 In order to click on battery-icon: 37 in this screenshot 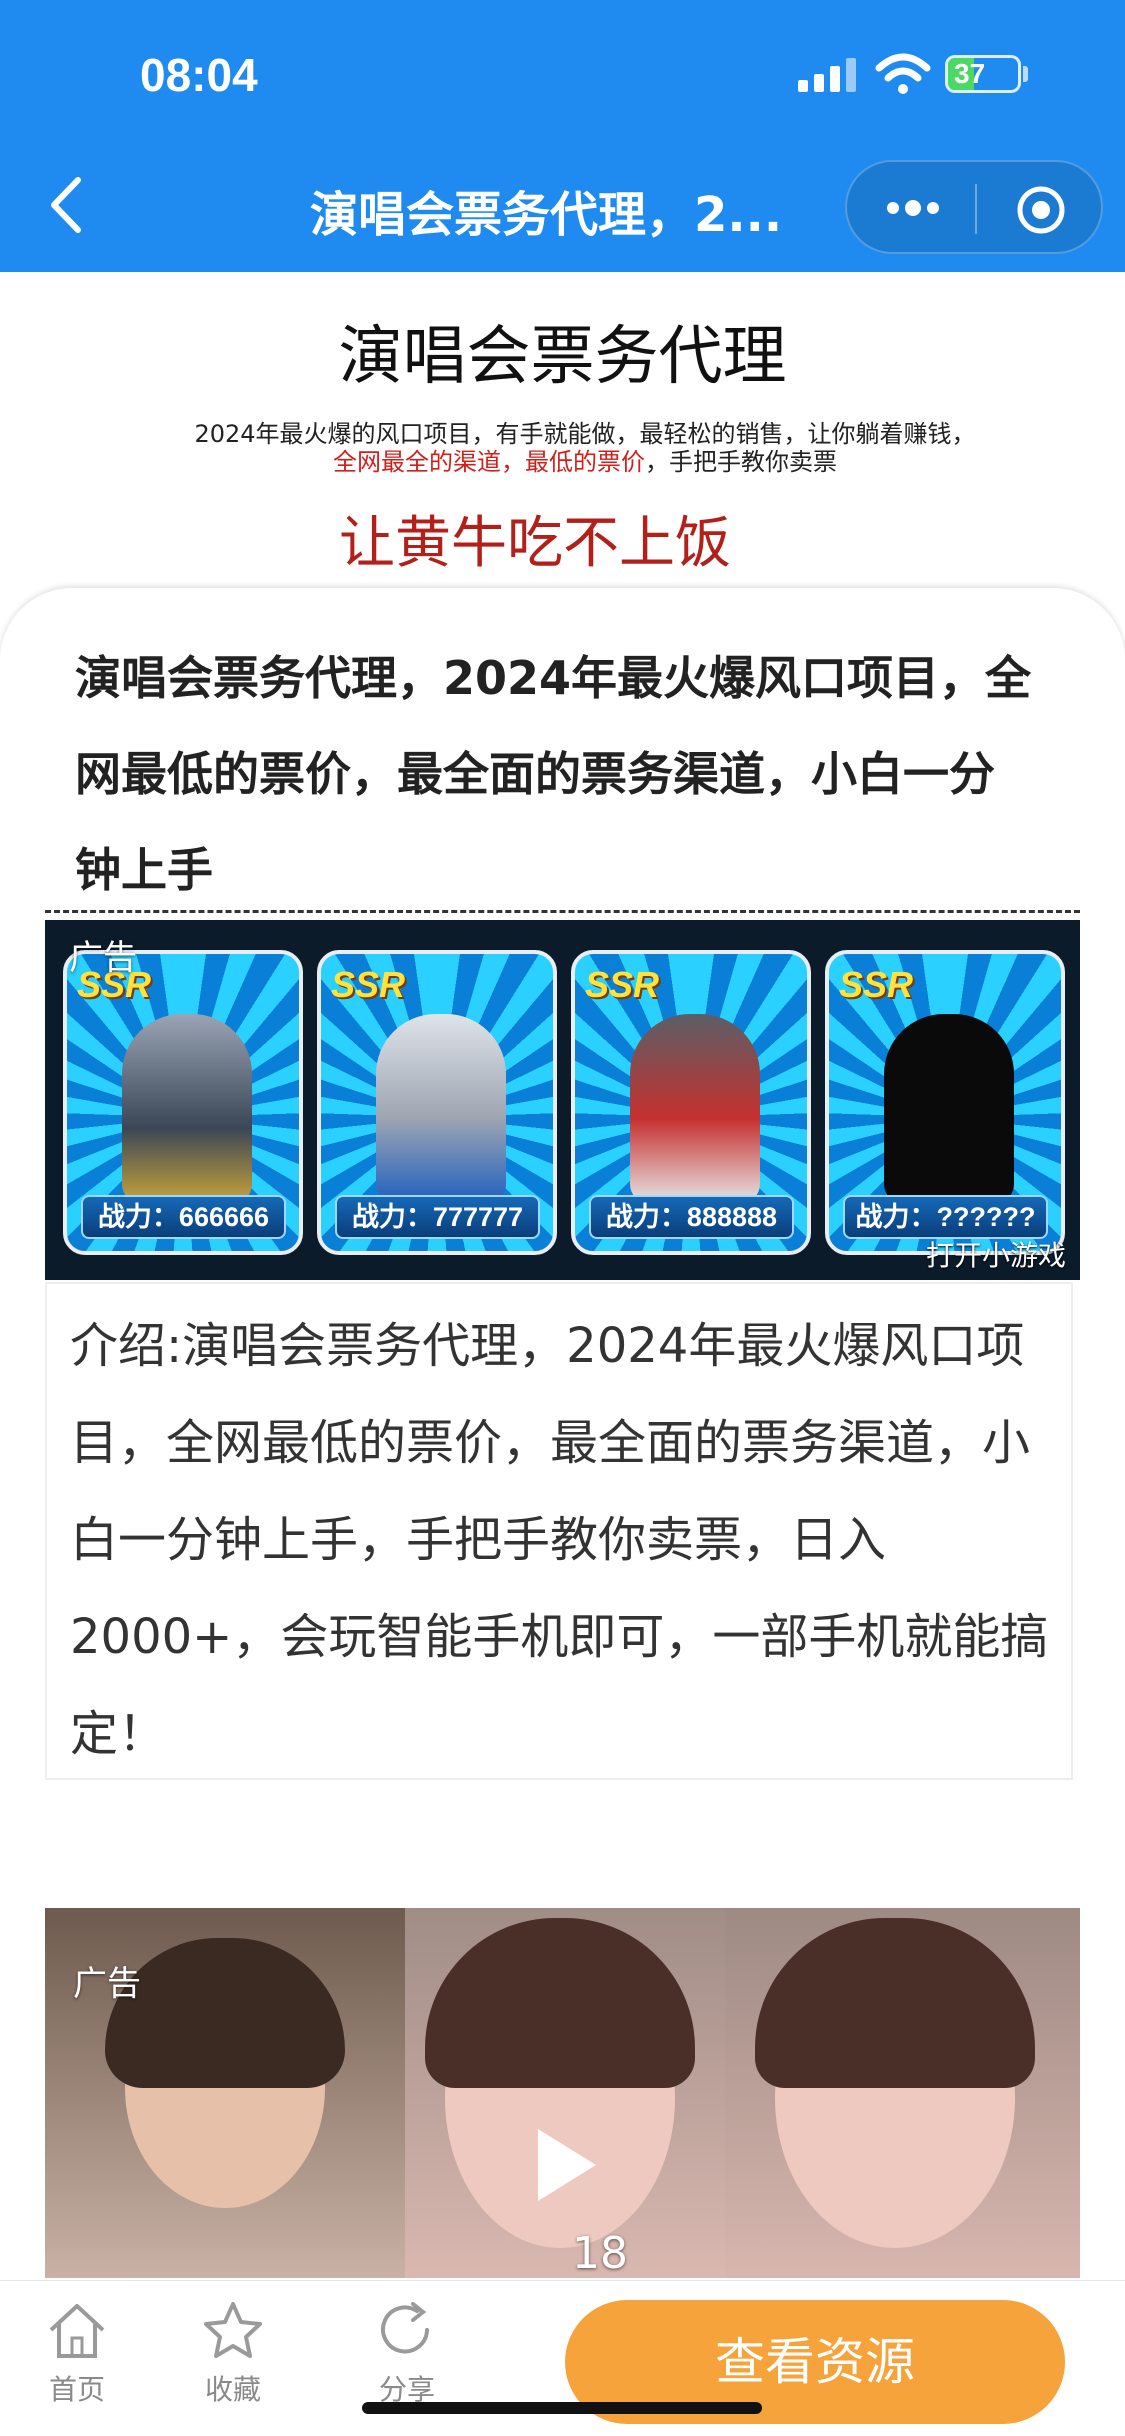, I will do `click(983, 74)`.